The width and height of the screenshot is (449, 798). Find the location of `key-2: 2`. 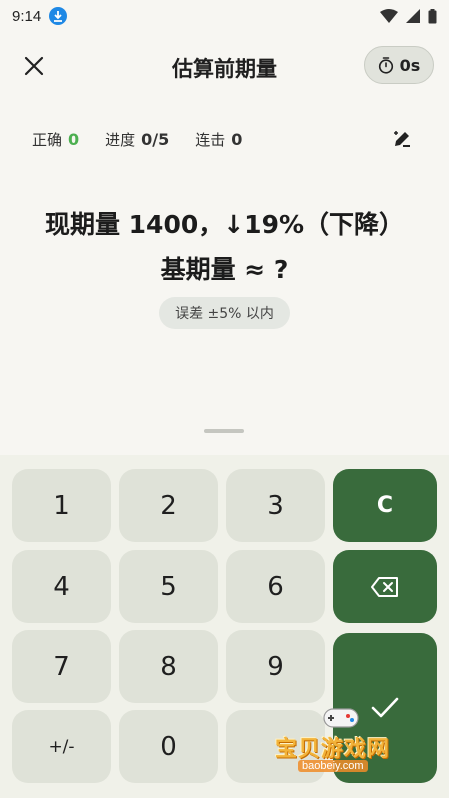

key-2: 2 is located at coordinates (168, 505).